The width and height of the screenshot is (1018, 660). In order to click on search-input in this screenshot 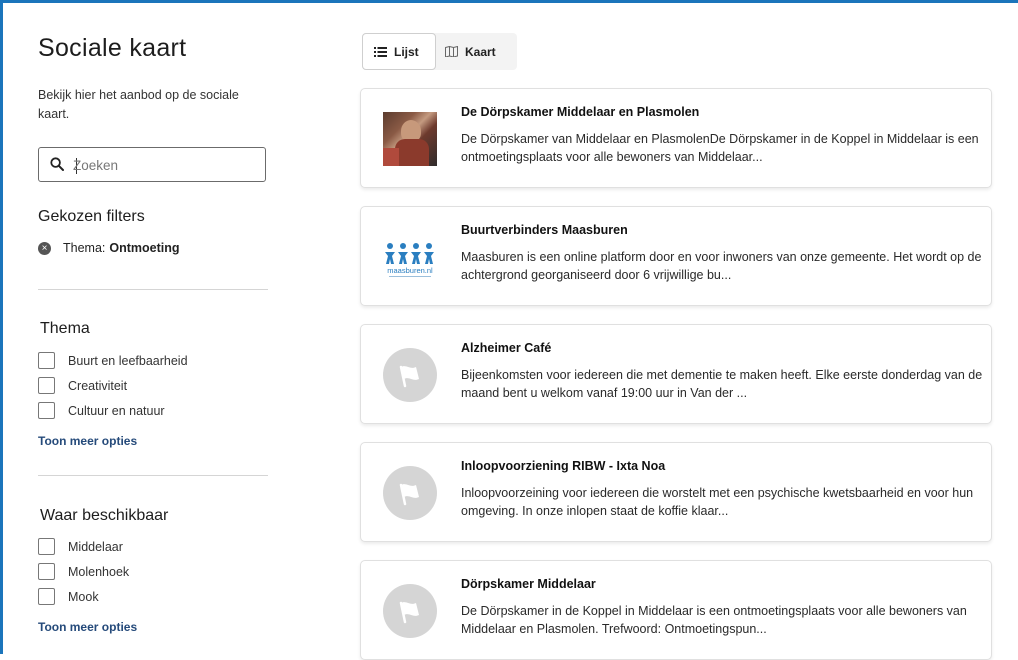, I will do `click(163, 165)`.